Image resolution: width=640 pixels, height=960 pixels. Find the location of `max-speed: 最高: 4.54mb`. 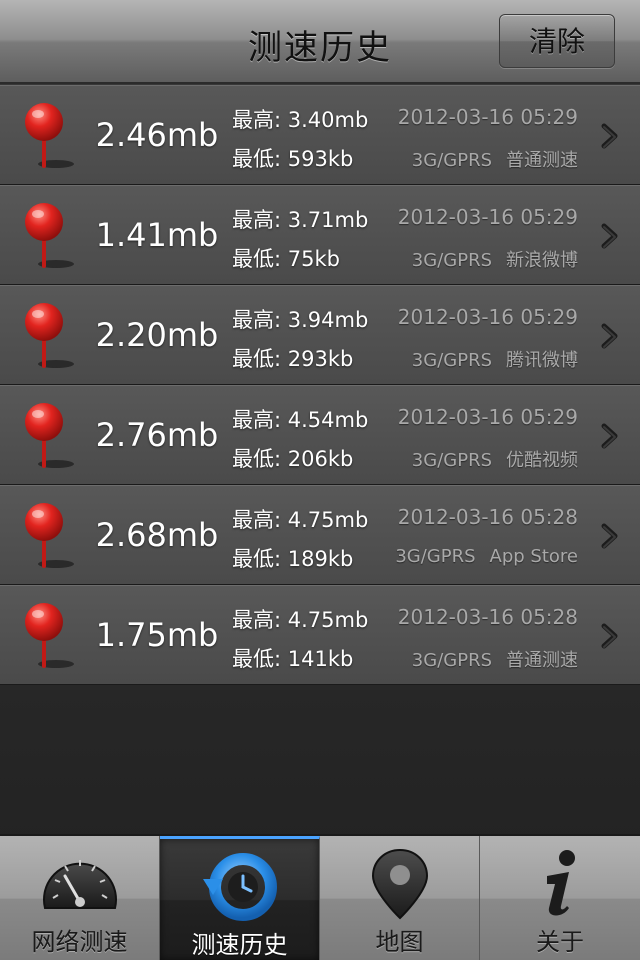

max-speed: 最高: 4.54mb is located at coordinates (300, 420).